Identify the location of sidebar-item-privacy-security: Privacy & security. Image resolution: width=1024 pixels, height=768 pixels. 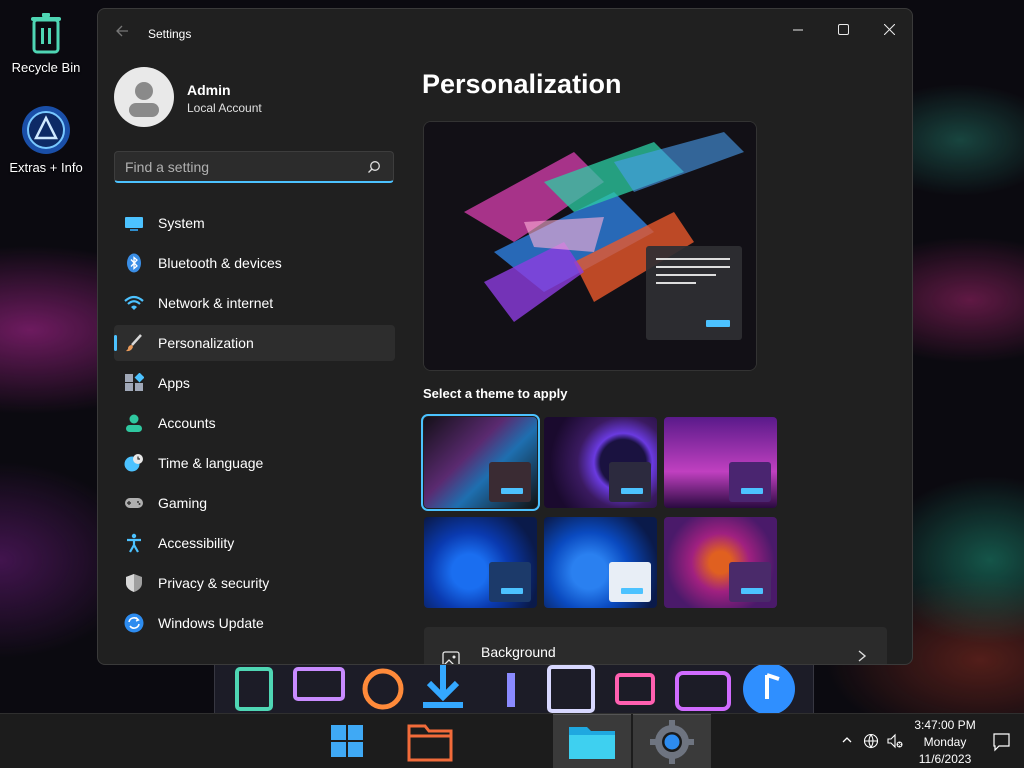
(254, 583).